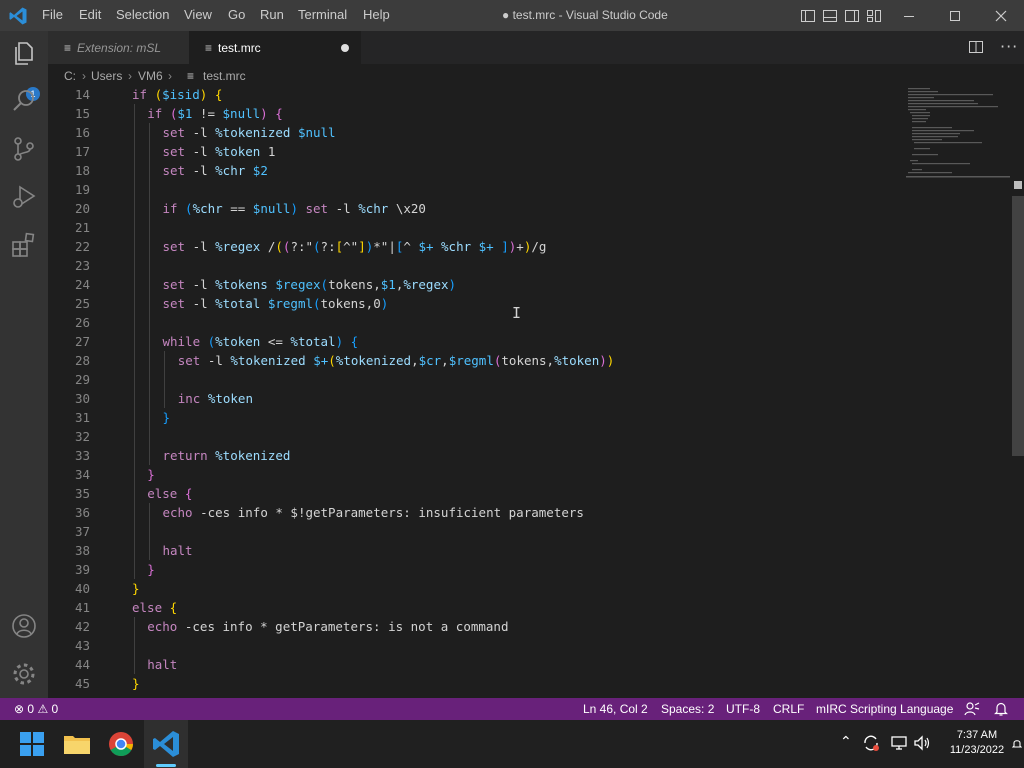 Image resolution: width=1024 pixels, height=768 pixels. What do you see at coordinates (478, 493) in the screenshot?
I see `code-line: 35 else {` at bounding box center [478, 493].